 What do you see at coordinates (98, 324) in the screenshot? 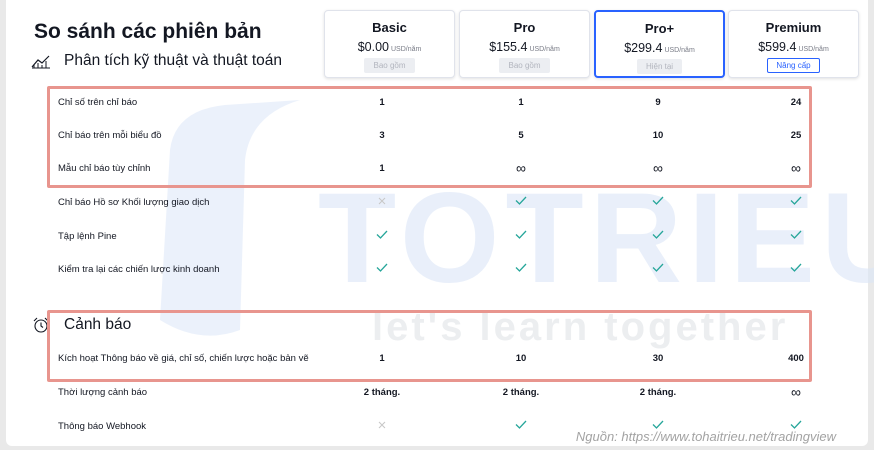
I see `section-title: Cảnh báo` at bounding box center [98, 324].